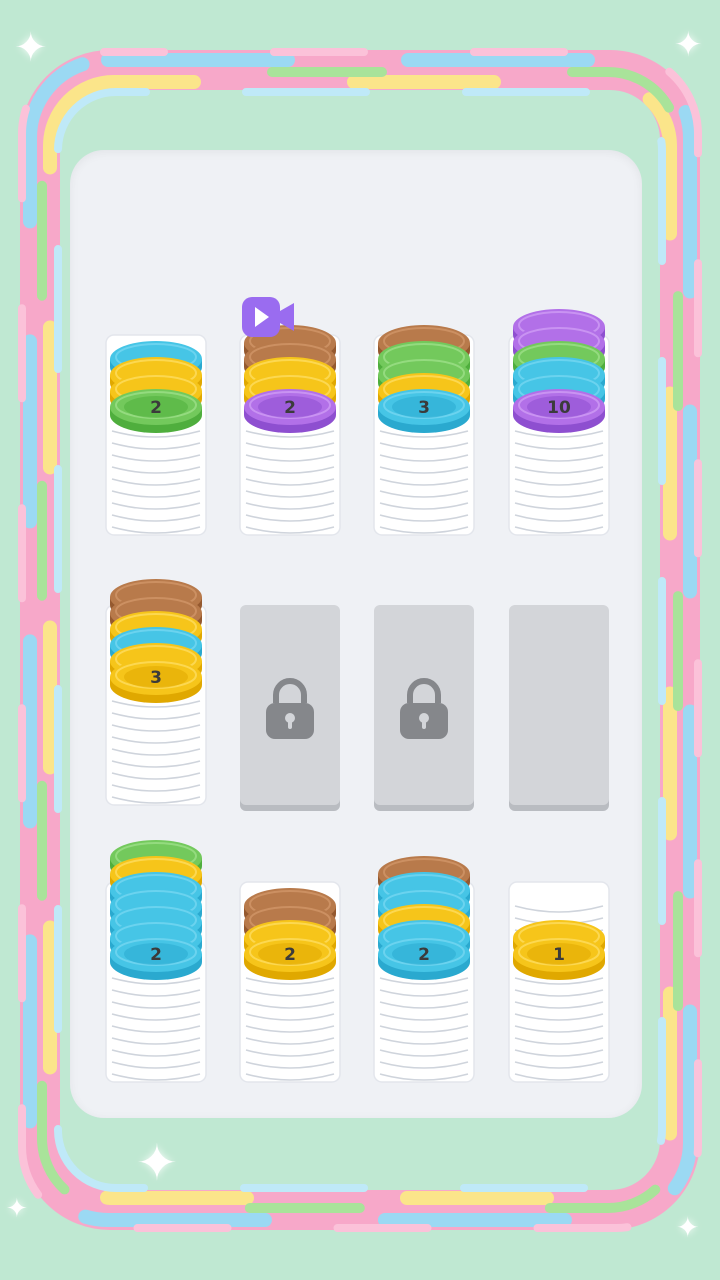 This screenshot has width=720, height=1280. What do you see at coordinates (268, 317) in the screenshot?
I see `video-icon` at bounding box center [268, 317].